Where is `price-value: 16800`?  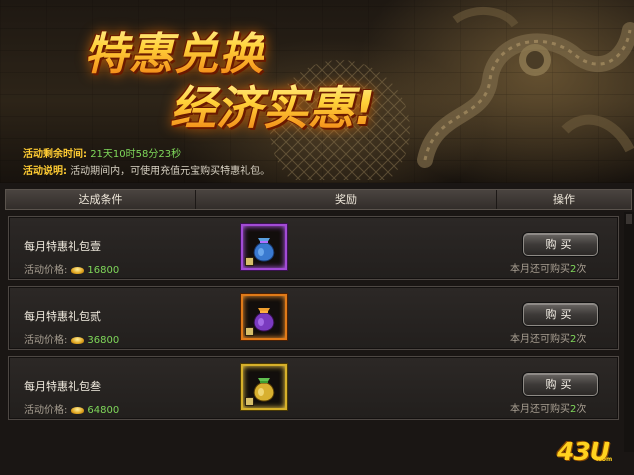
price-value: 16800 is located at coordinates (103, 270).